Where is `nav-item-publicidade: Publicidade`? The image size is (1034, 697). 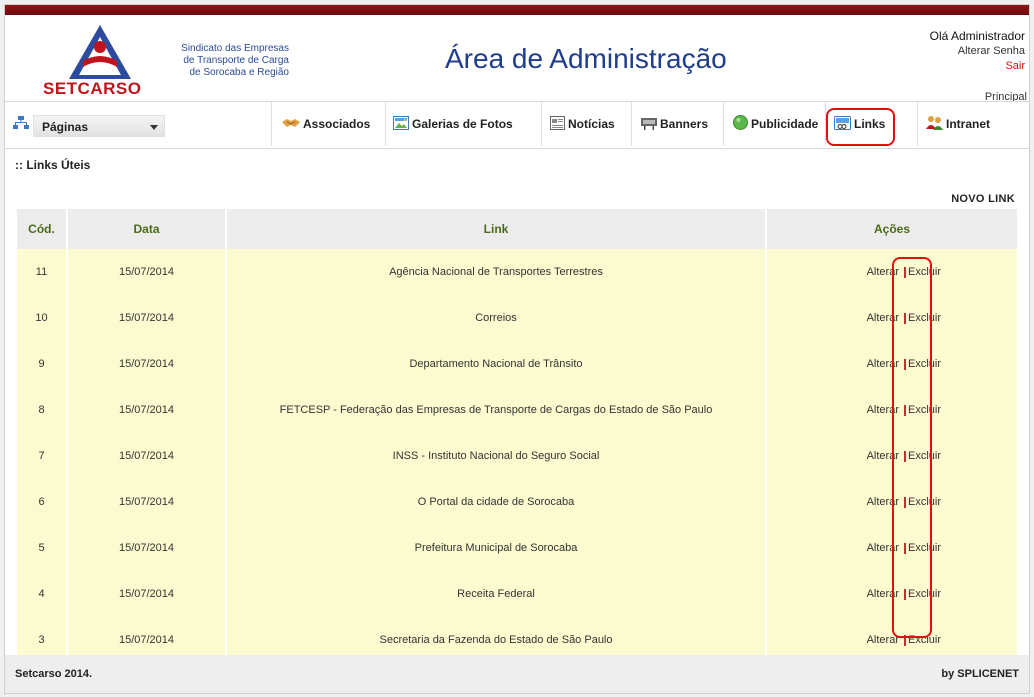
nav-item-publicidade: Publicidade is located at coordinates (774, 124).